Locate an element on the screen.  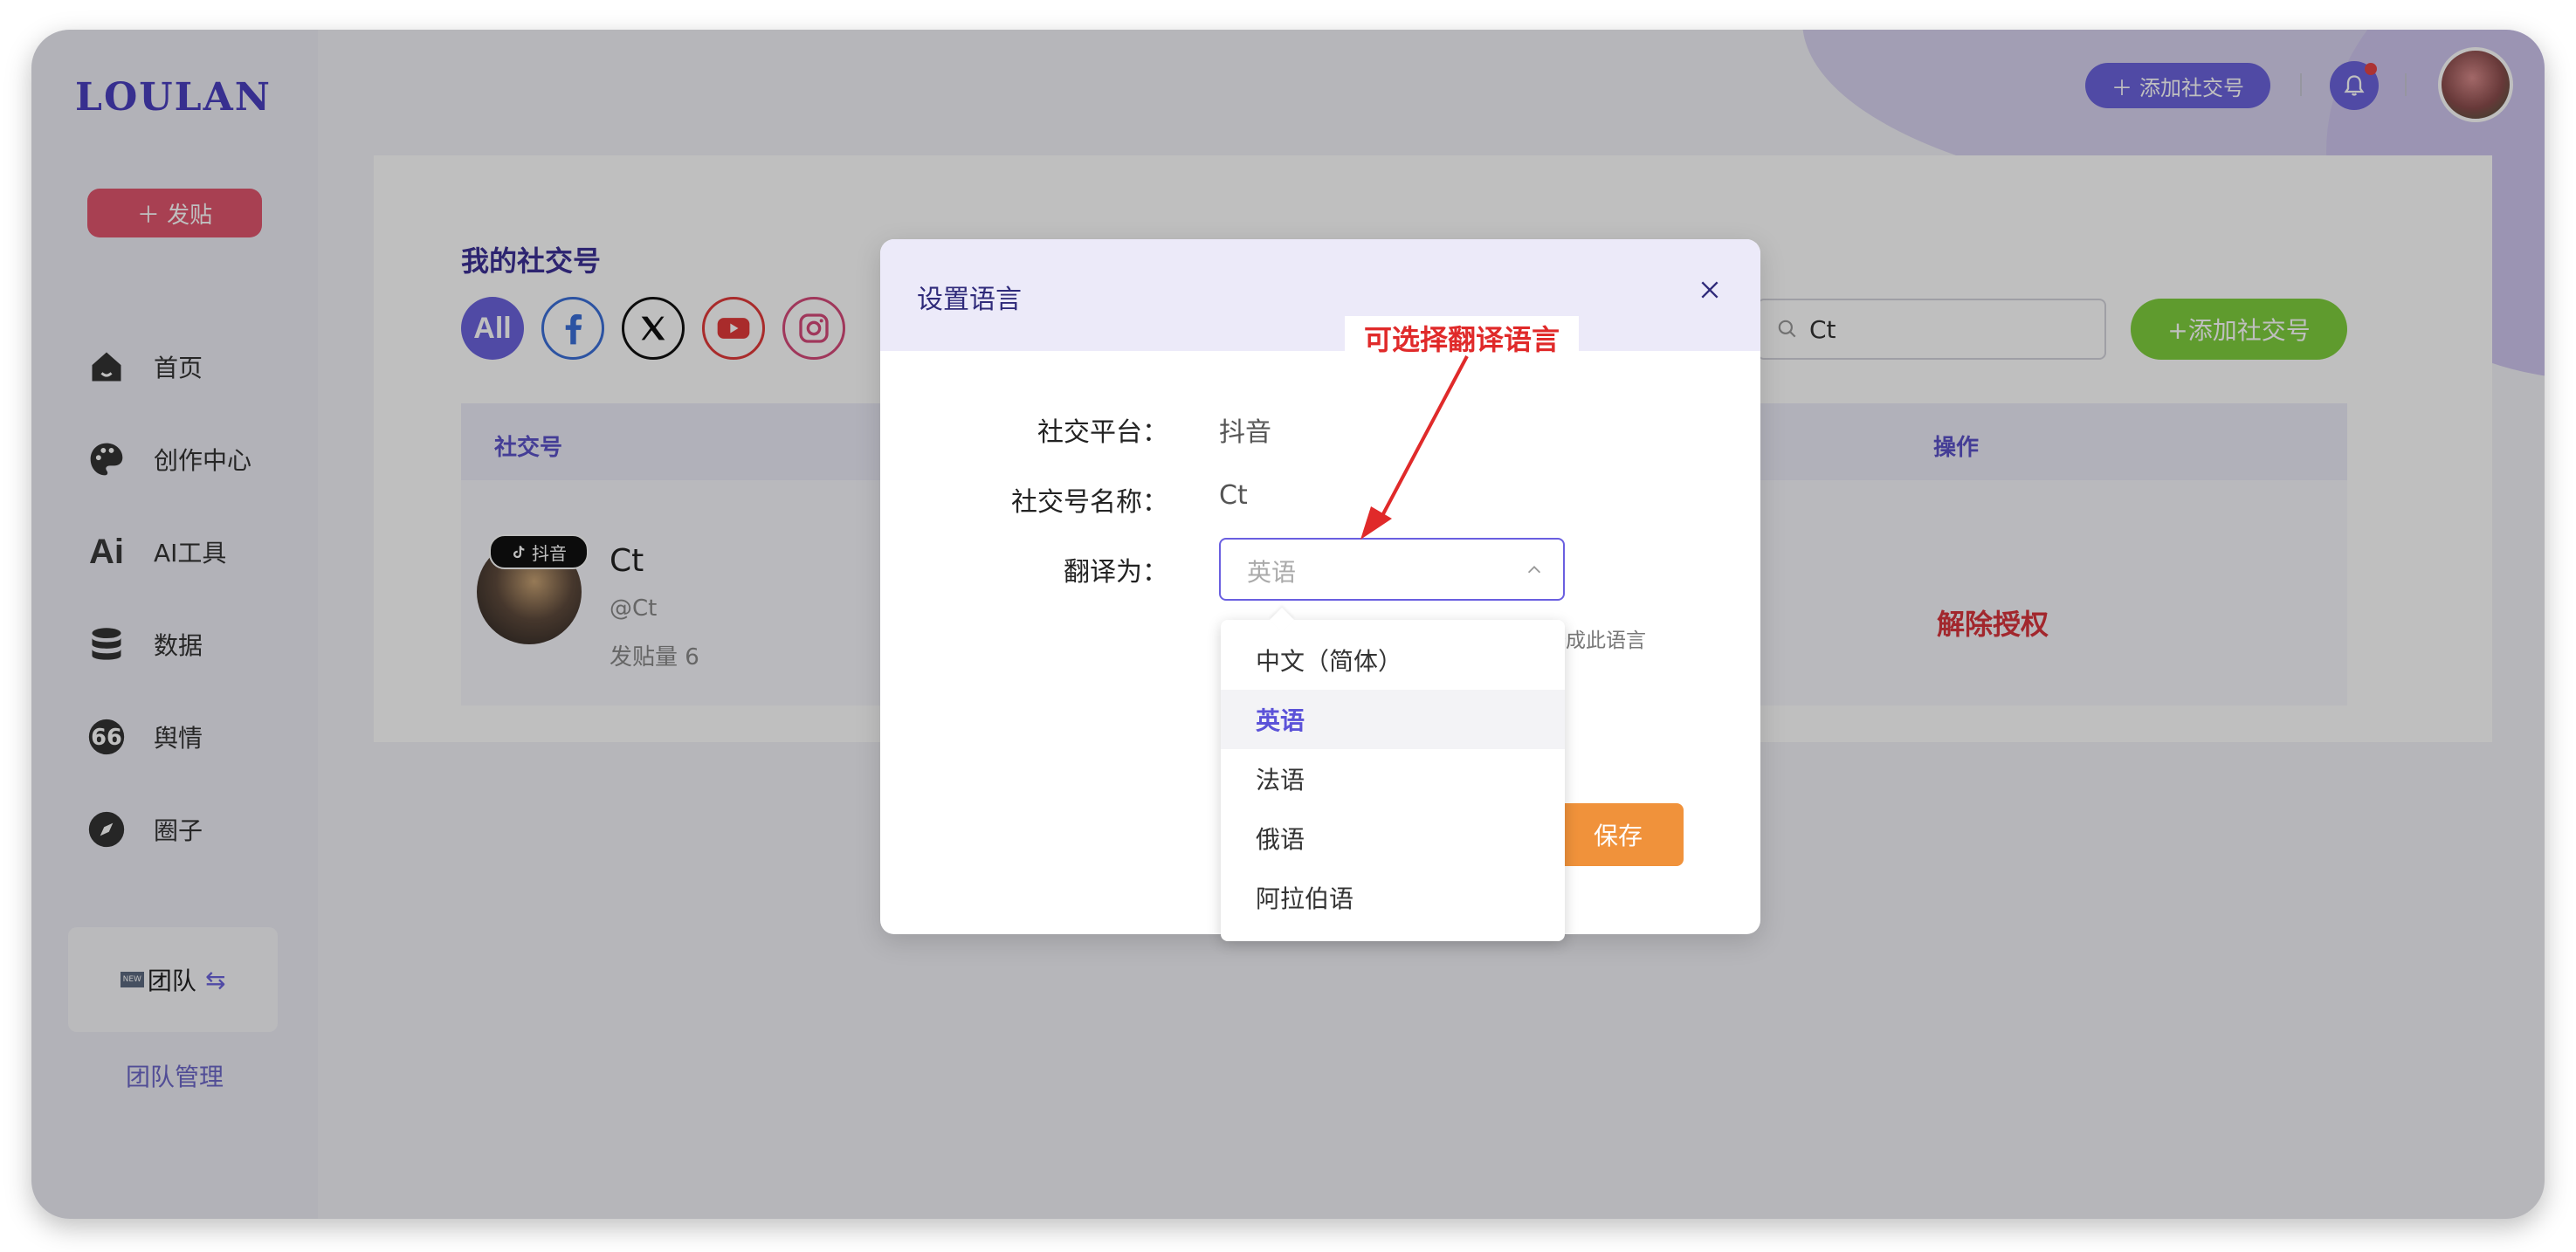
language-select-value: 英语 is located at coordinates (1272, 572).